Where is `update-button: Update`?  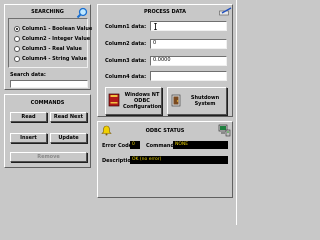
update-button: Update is located at coordinates (68, 138).